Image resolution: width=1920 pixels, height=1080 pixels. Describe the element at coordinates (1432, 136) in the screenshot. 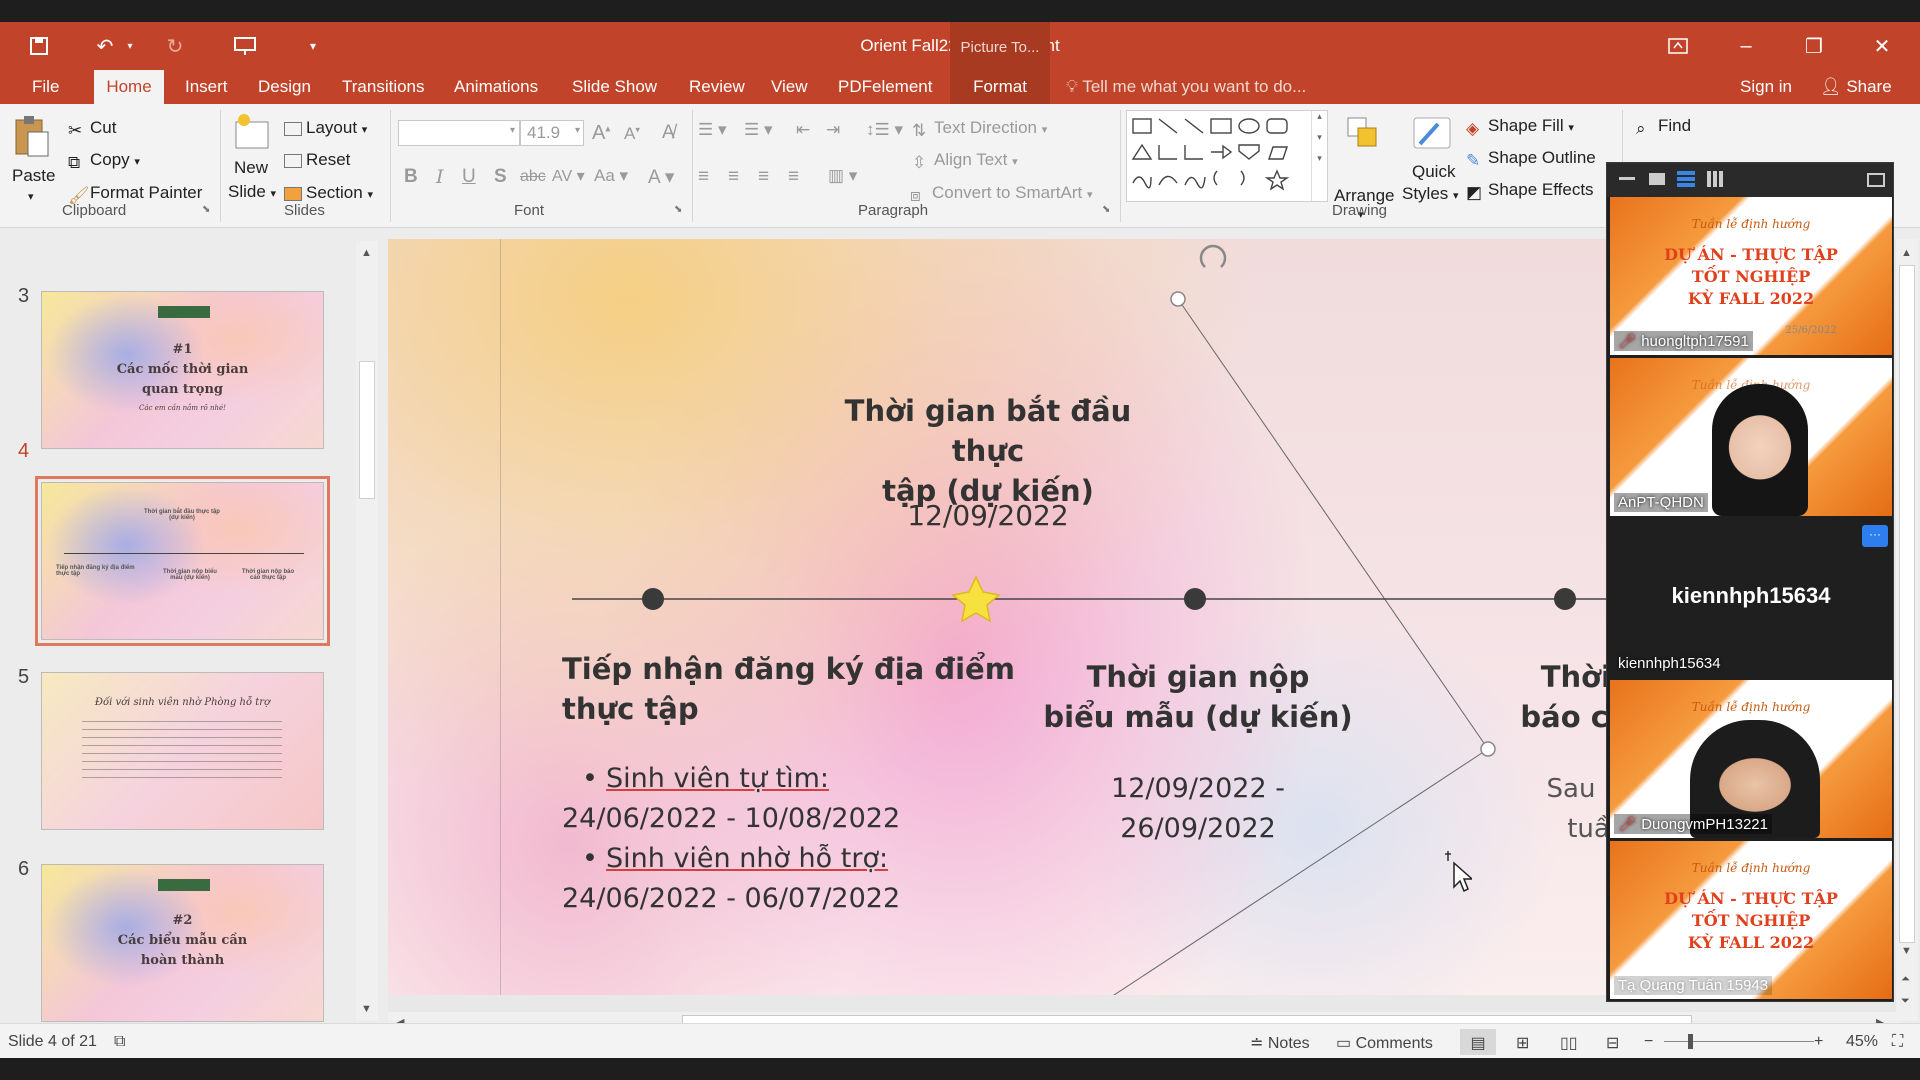

I see `quick-styles-button` at that location.